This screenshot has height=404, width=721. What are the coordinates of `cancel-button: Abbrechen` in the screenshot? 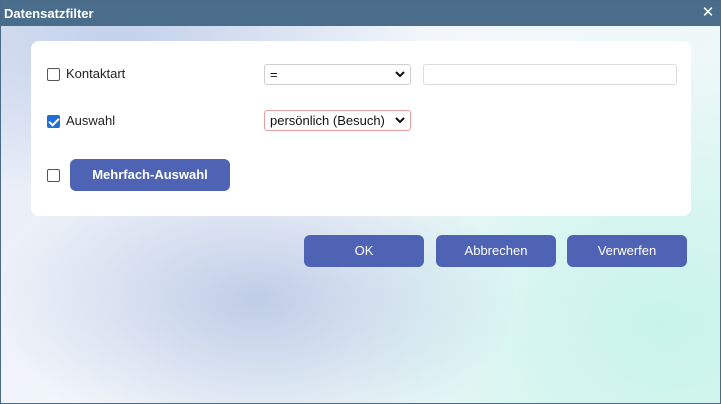 It's located at (496, 251).